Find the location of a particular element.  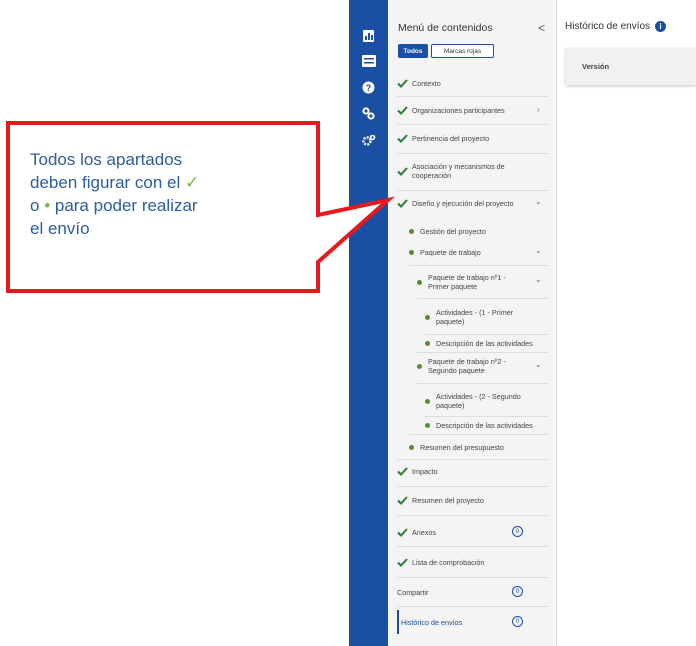

help-icon: ? is located at coordinates (368, 87).